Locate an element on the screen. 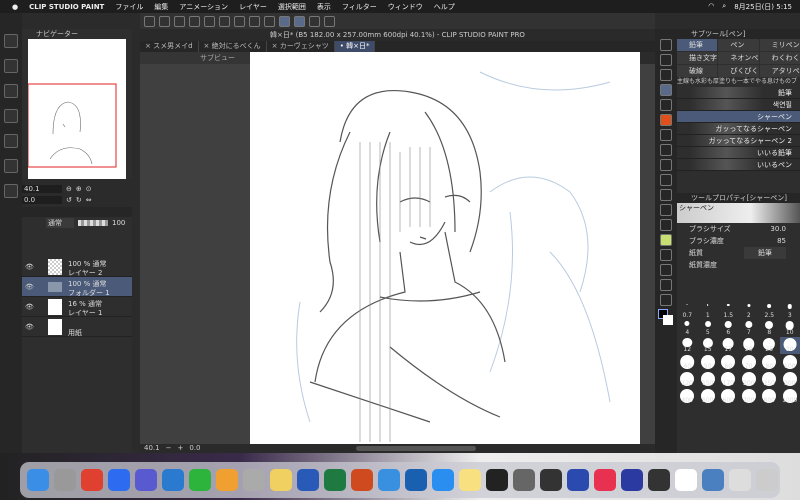 This screenshot has width=800, height=500. subtool-pikupiku: ぴくぴく is located at coordinates (738, 71).